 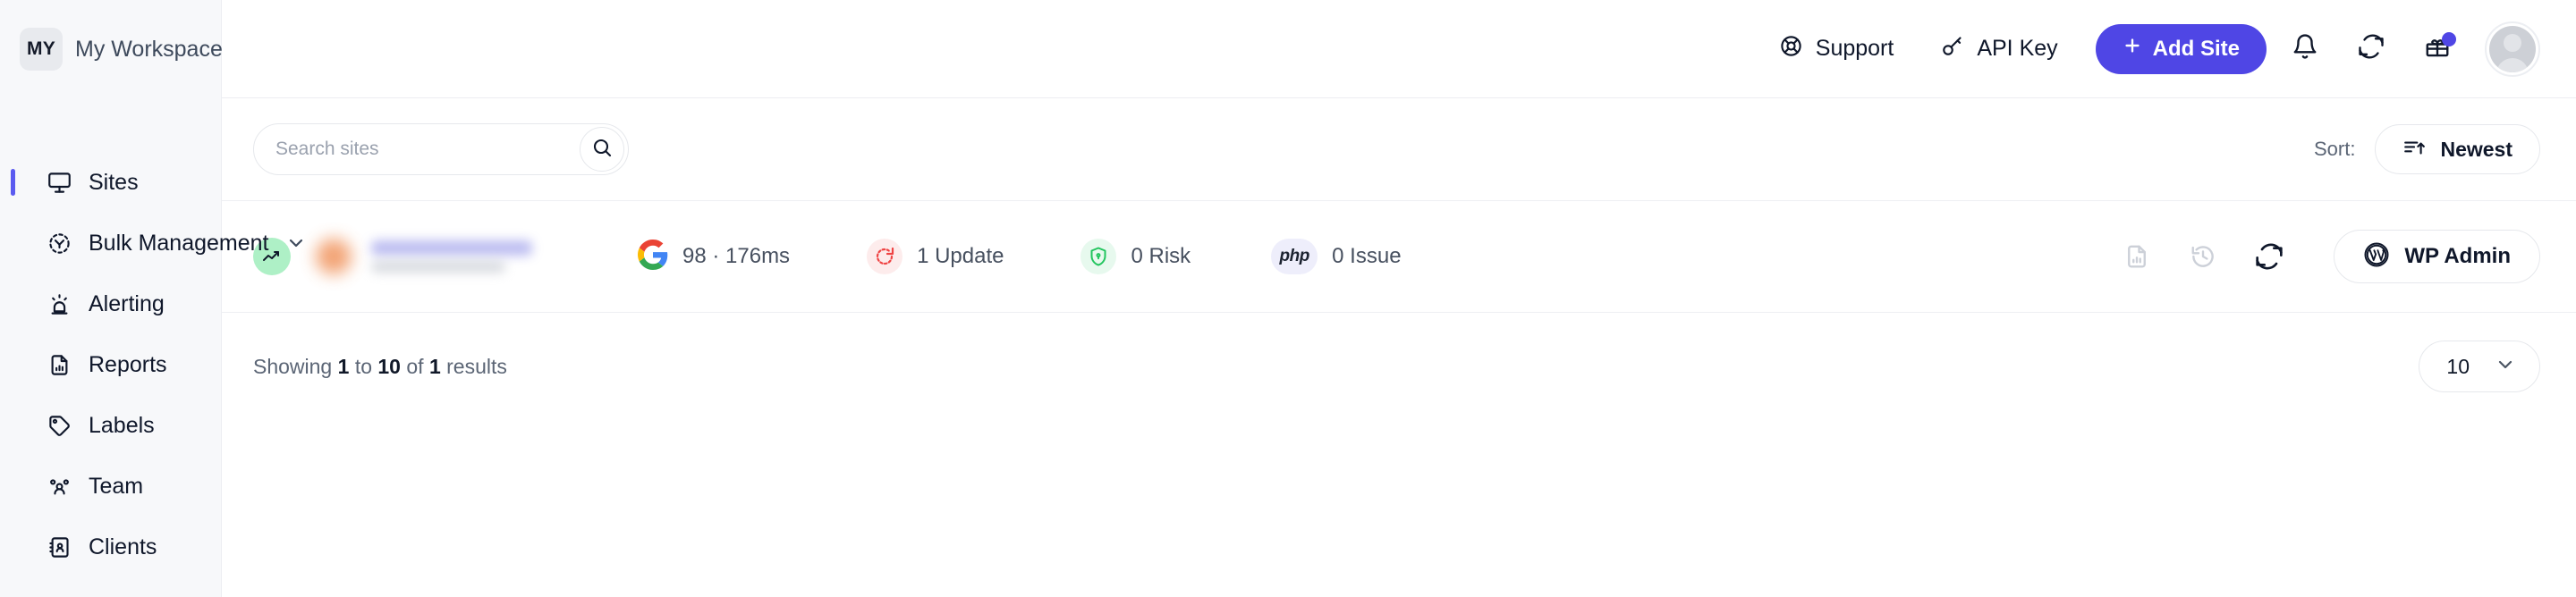 What do you see at coordinates (2017, 48) in the screenshot?
I see `api-key-label: API Key` at bounding box center [2017, 48].